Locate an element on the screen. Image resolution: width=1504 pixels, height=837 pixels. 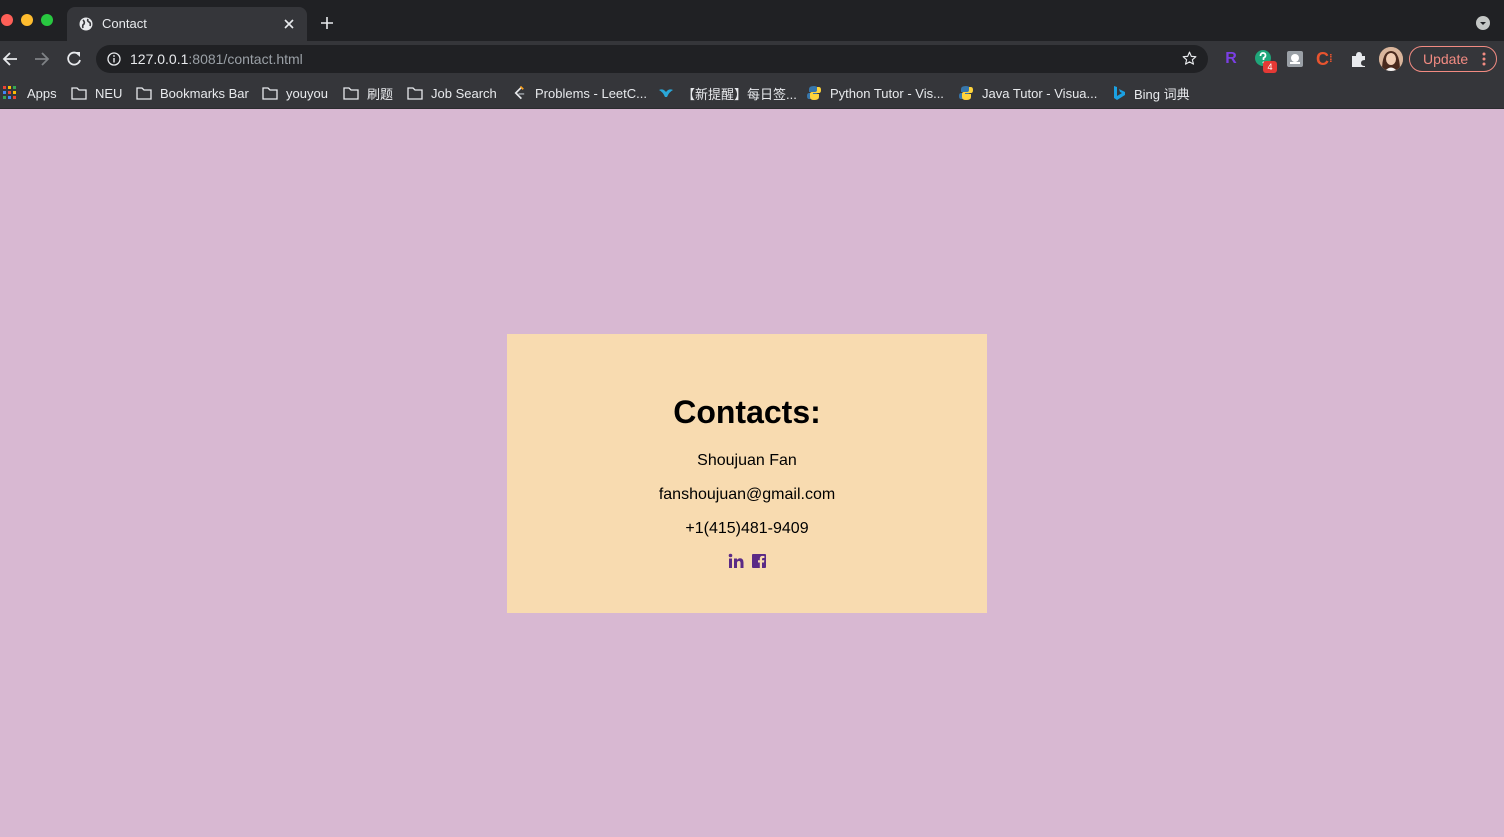
contact-phone: +1(415)481-9409 is located at coordinates (747, 528).